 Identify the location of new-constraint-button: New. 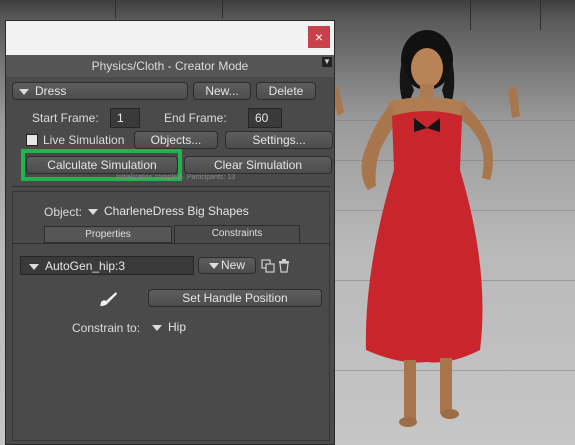
(227, 265).